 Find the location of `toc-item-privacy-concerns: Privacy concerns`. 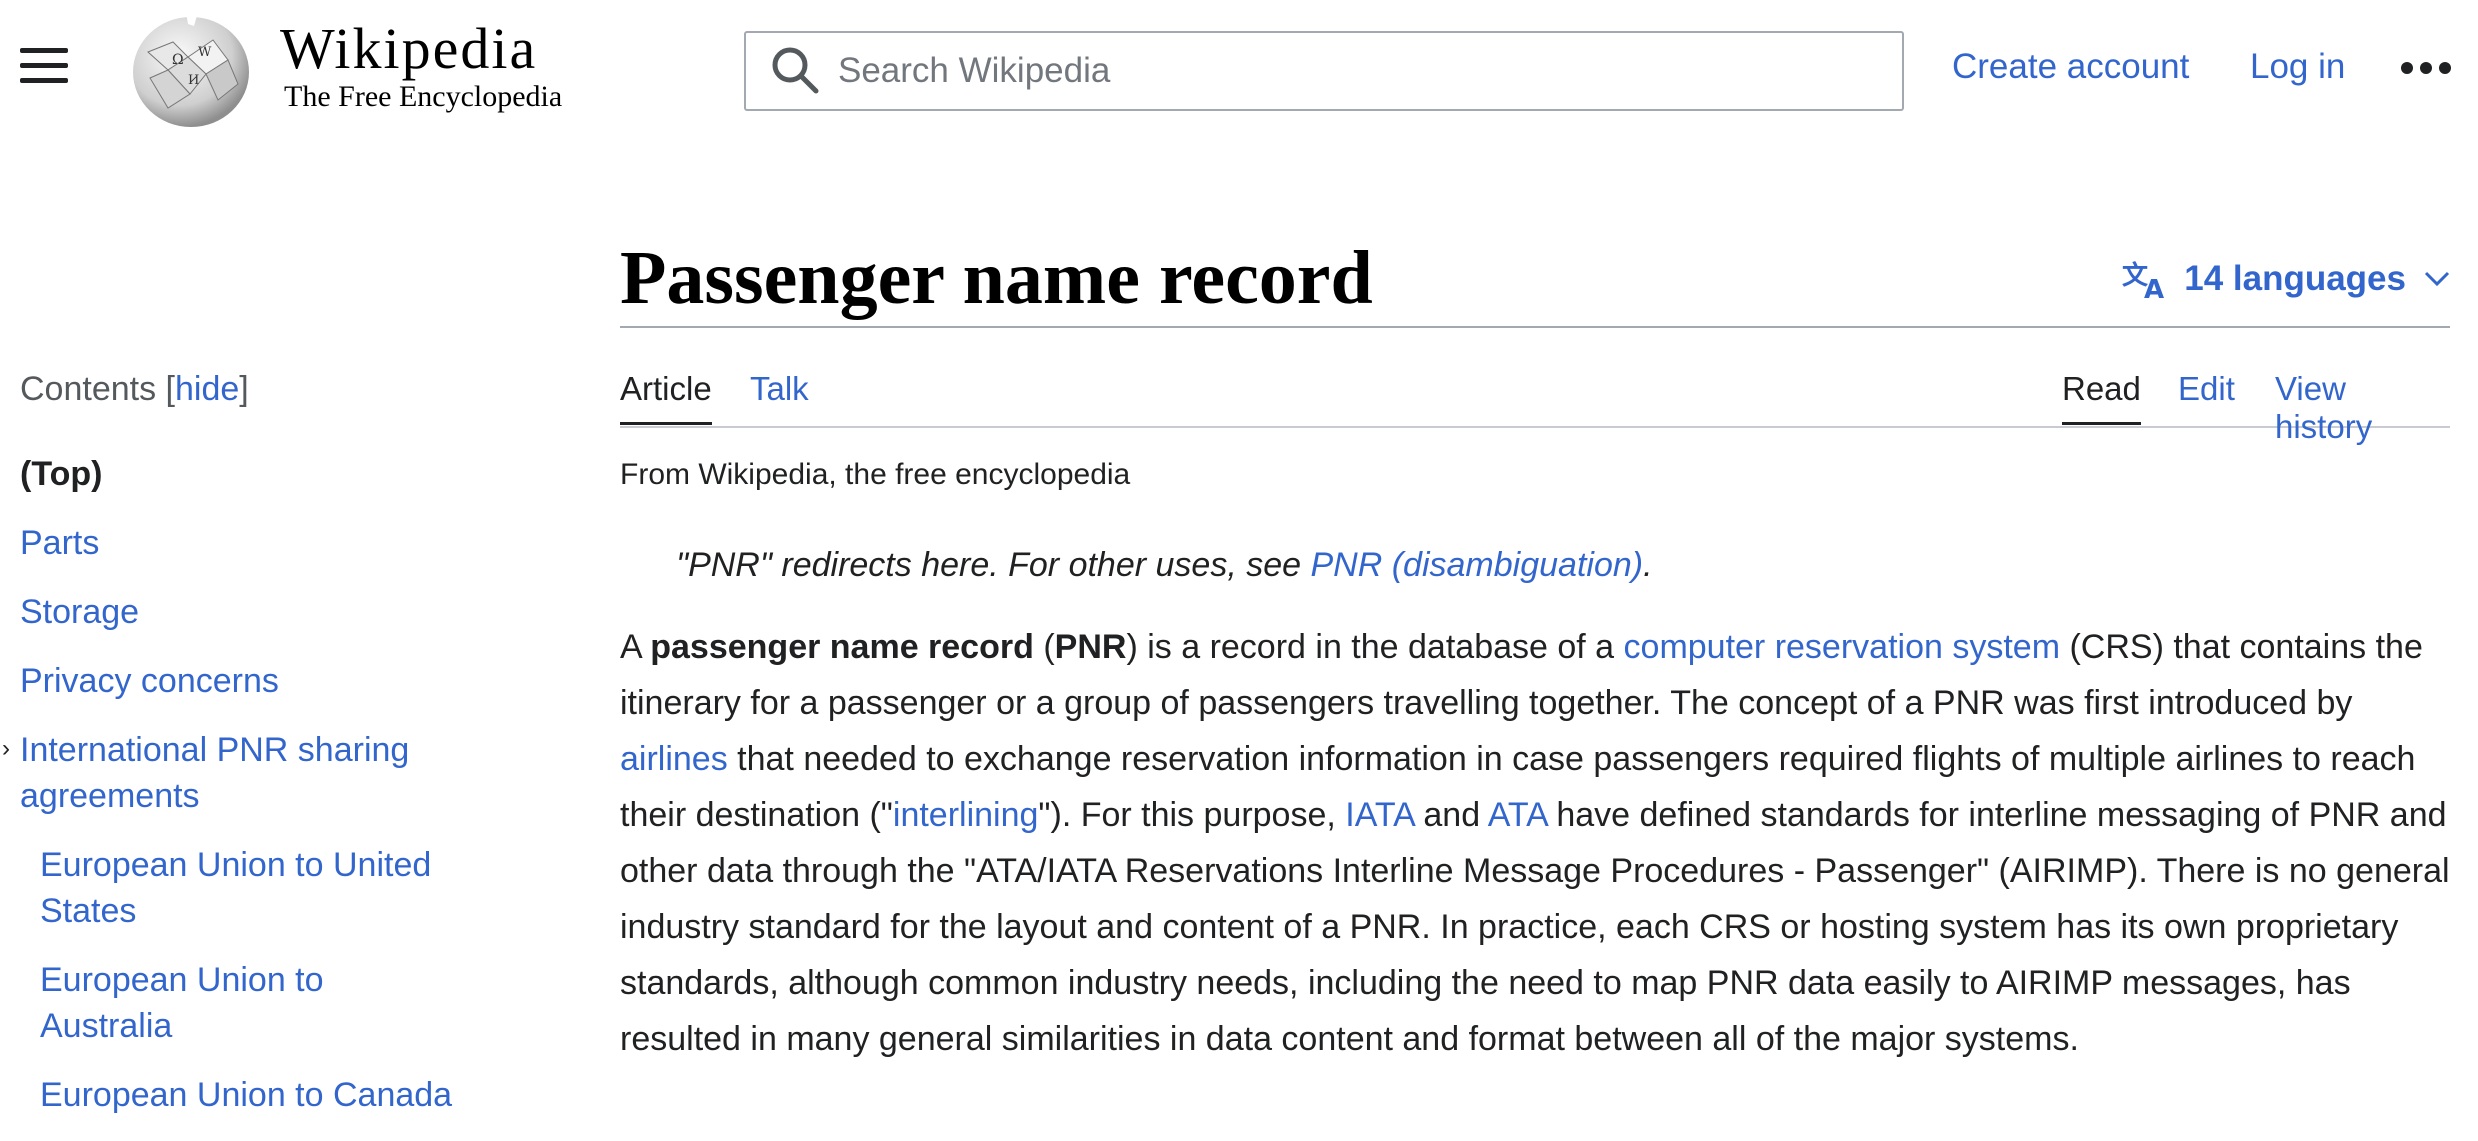

toc-item-privacy-concerns: Privacy concerns is located at coordinates (240, 681).